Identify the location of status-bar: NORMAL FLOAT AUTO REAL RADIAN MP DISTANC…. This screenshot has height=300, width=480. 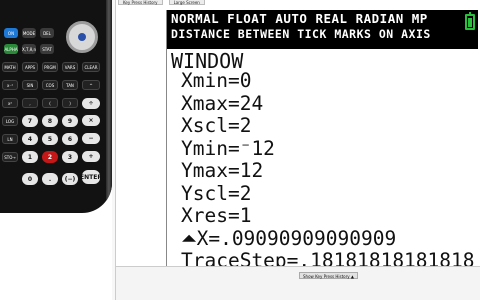
(322, 29).